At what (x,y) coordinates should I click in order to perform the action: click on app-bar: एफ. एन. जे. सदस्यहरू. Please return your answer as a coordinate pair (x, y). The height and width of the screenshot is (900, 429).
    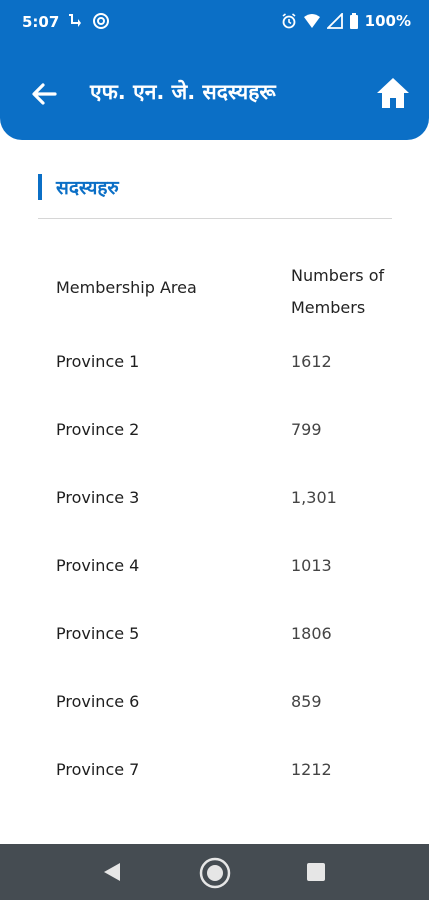
    Looking at the image, I should click on (214, 94).